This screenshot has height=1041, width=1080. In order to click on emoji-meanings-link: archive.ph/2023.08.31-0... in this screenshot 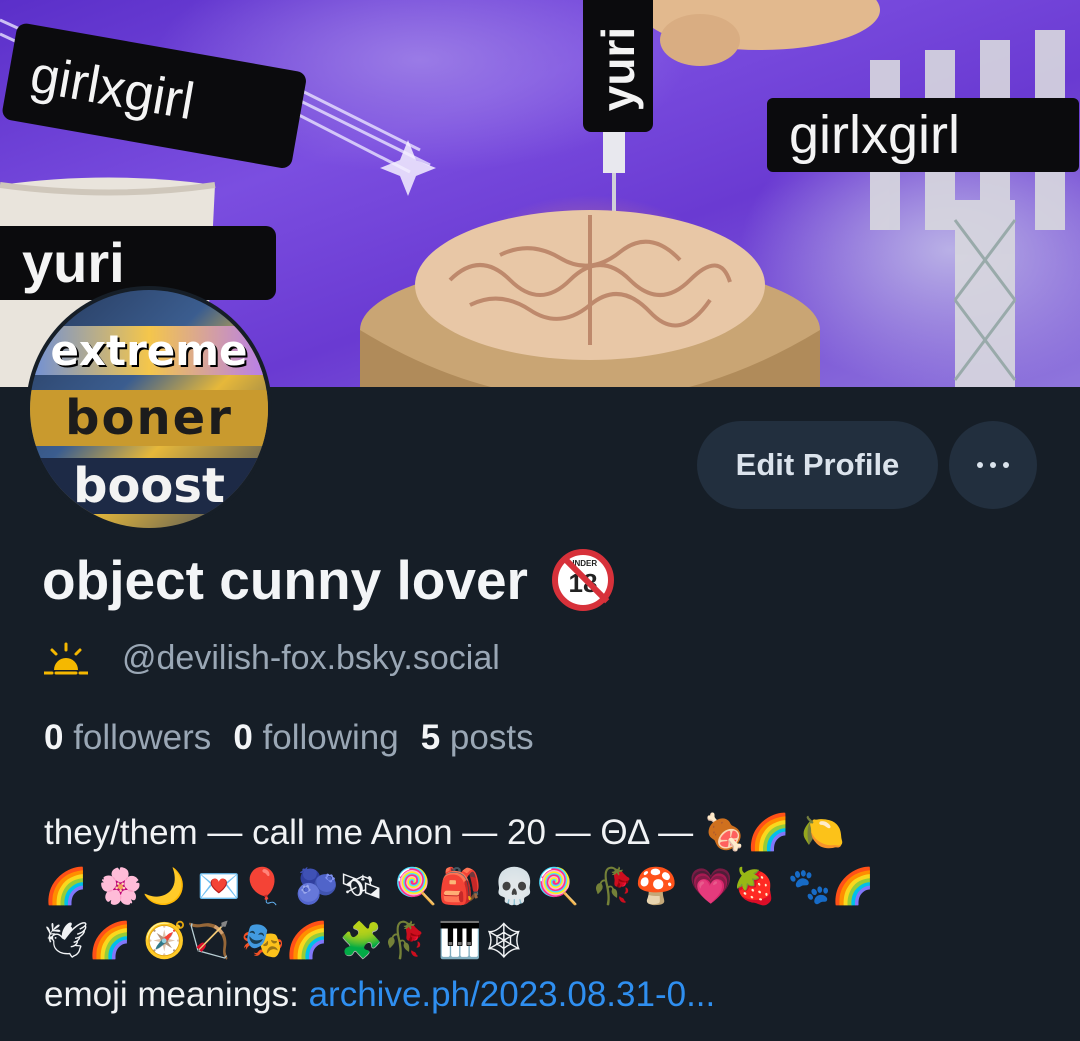, I will do `click(512, 994)`.